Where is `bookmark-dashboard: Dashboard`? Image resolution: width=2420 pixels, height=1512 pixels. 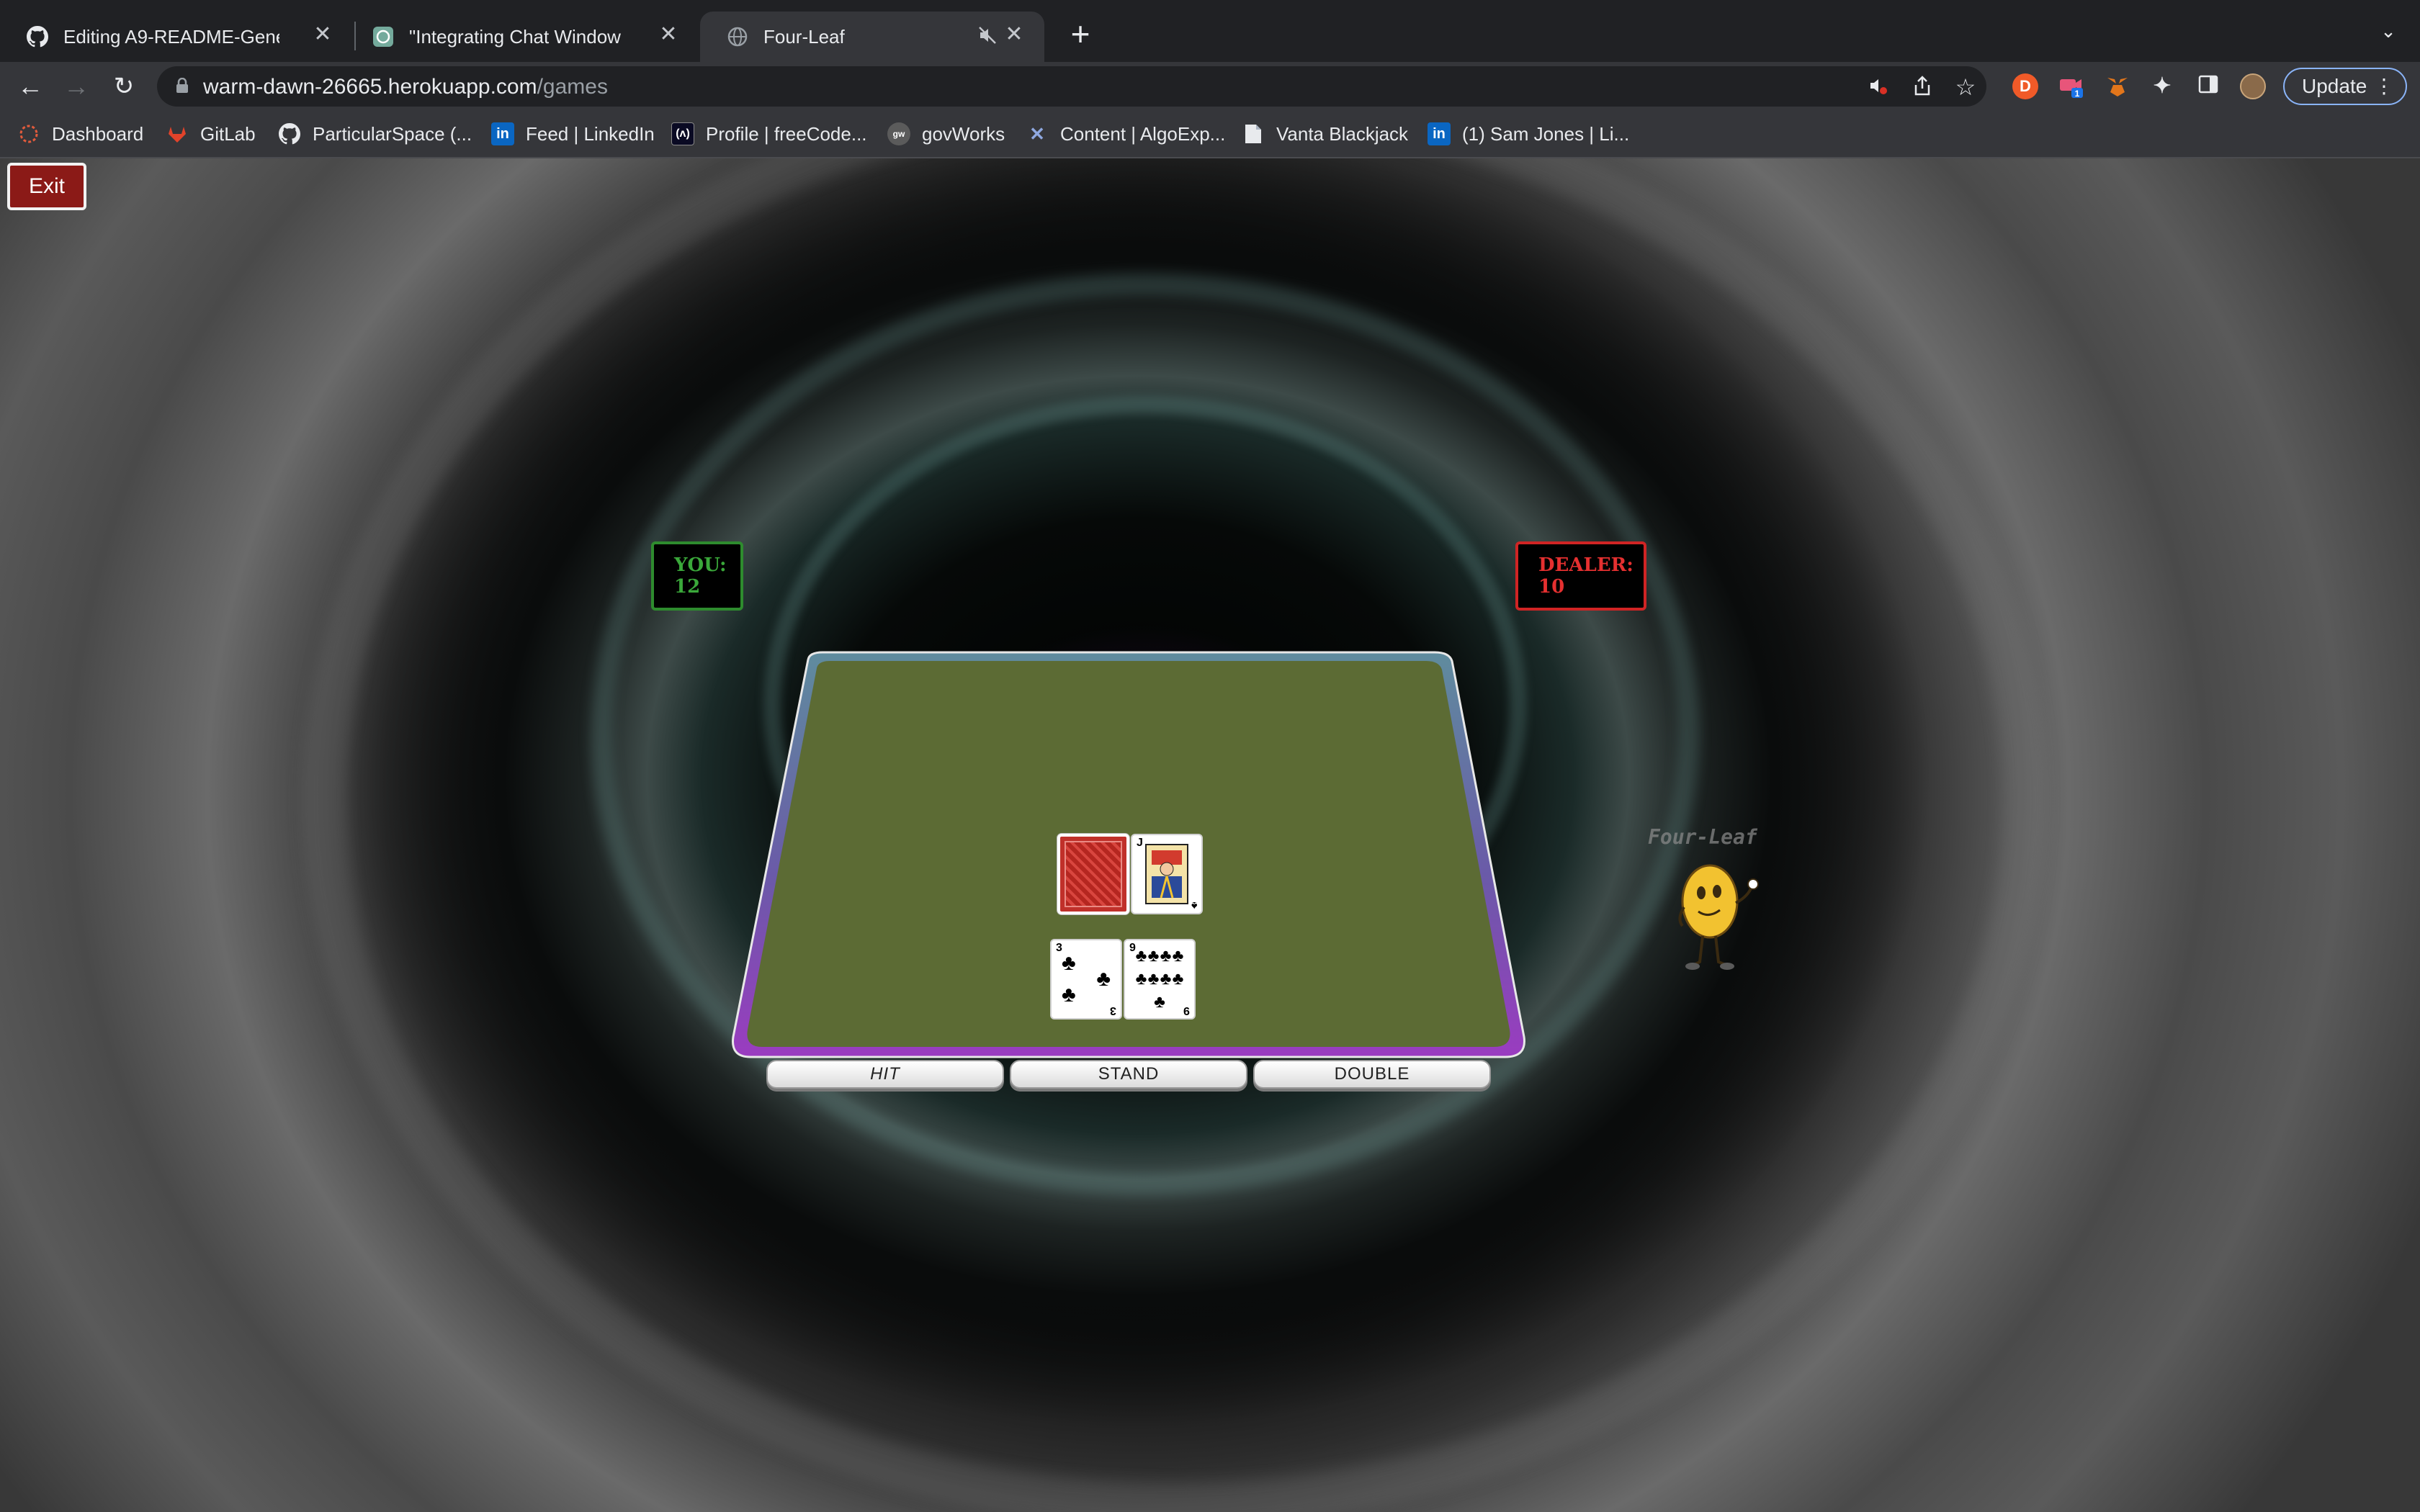
bookmark-dashboard: Dashboard is located at coordinates (80, 134).